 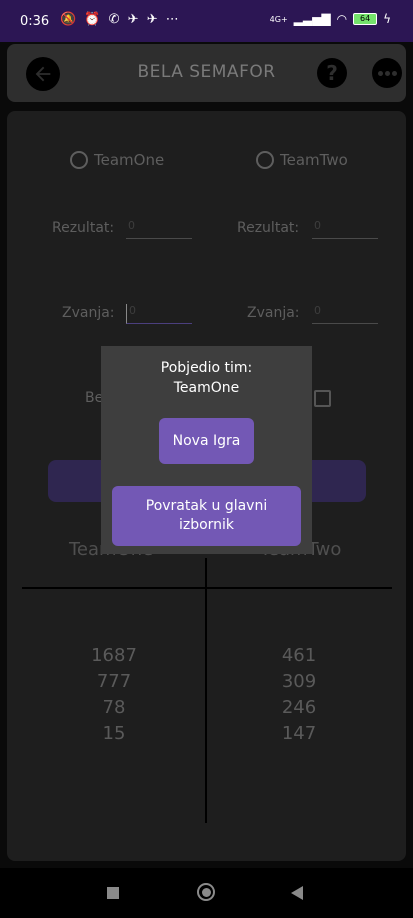 I want to click on rezultat-label-two: Rezultat:, so click(x=268, y=228).